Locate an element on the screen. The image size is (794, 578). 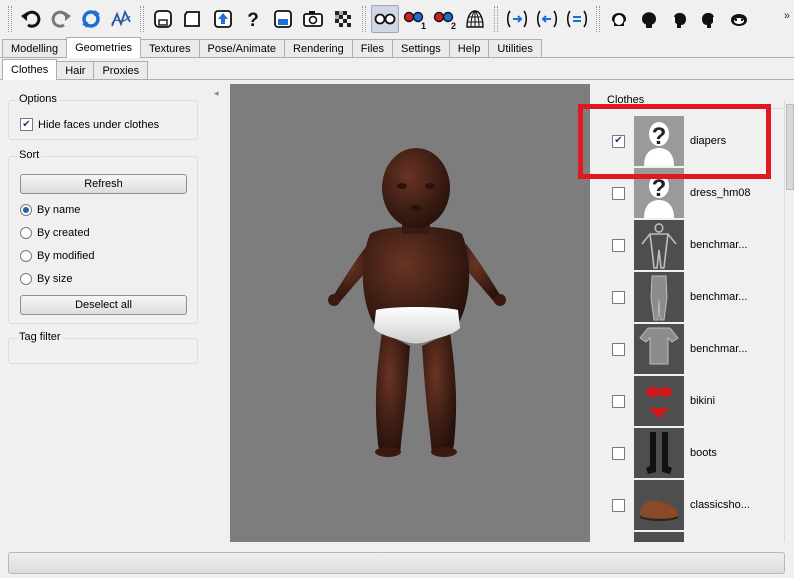
head-front-button is located at coordinates (619, 19).